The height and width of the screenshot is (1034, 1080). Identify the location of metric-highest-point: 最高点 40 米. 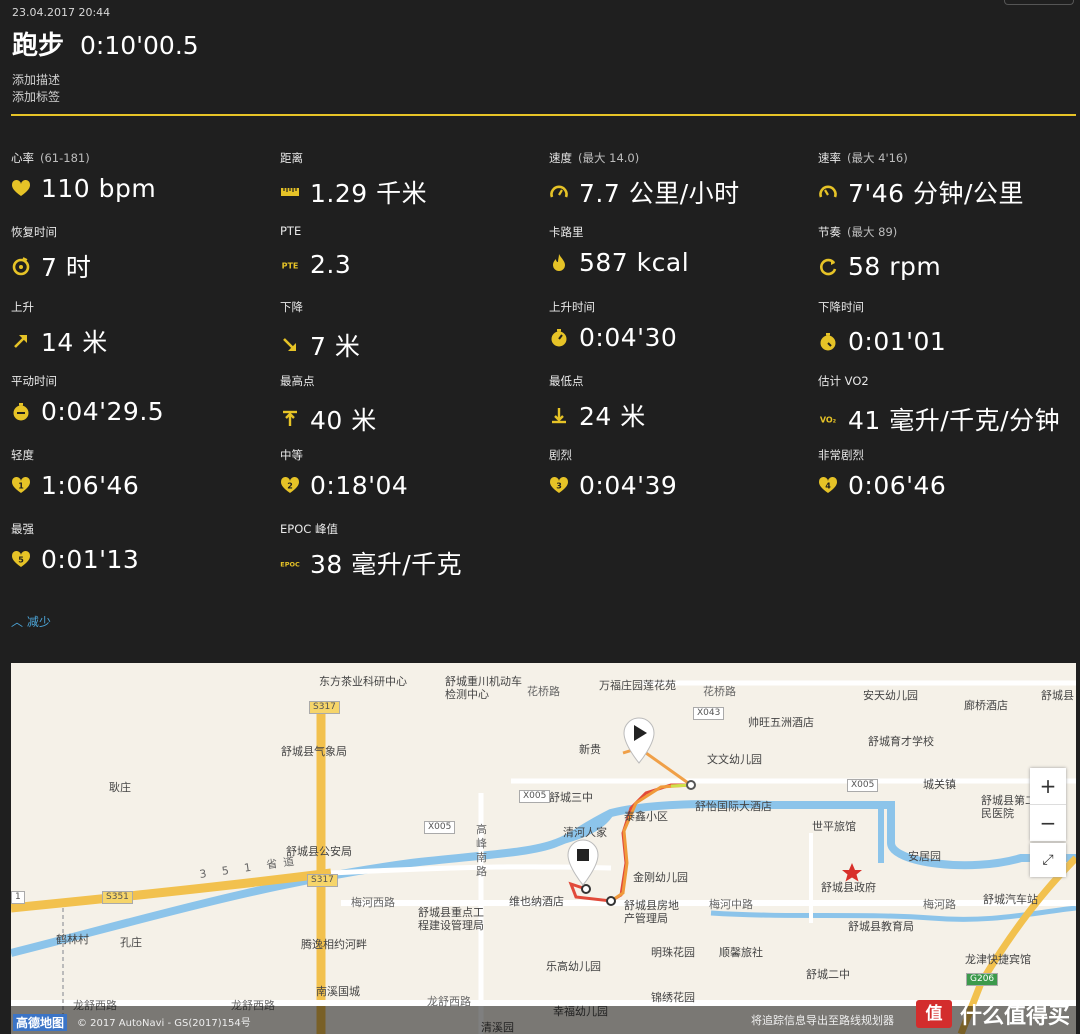
(410, 405).